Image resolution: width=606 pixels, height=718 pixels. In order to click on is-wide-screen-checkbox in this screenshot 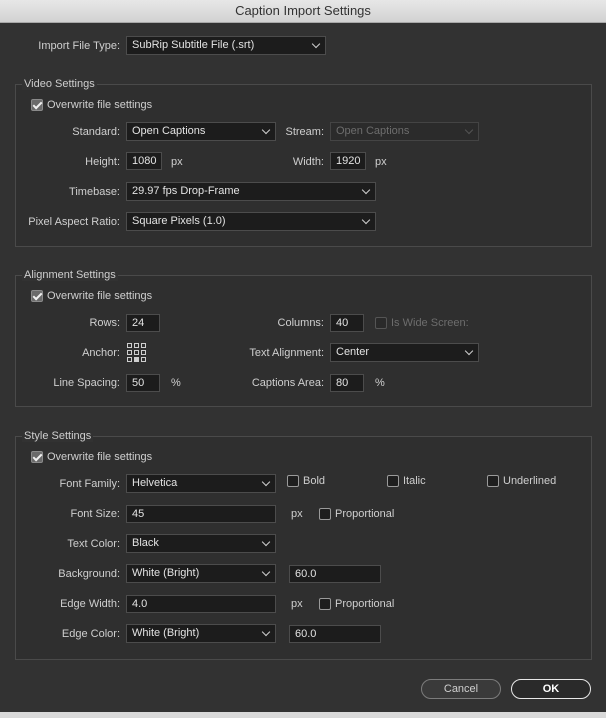, I will do `click(381, 323)`.